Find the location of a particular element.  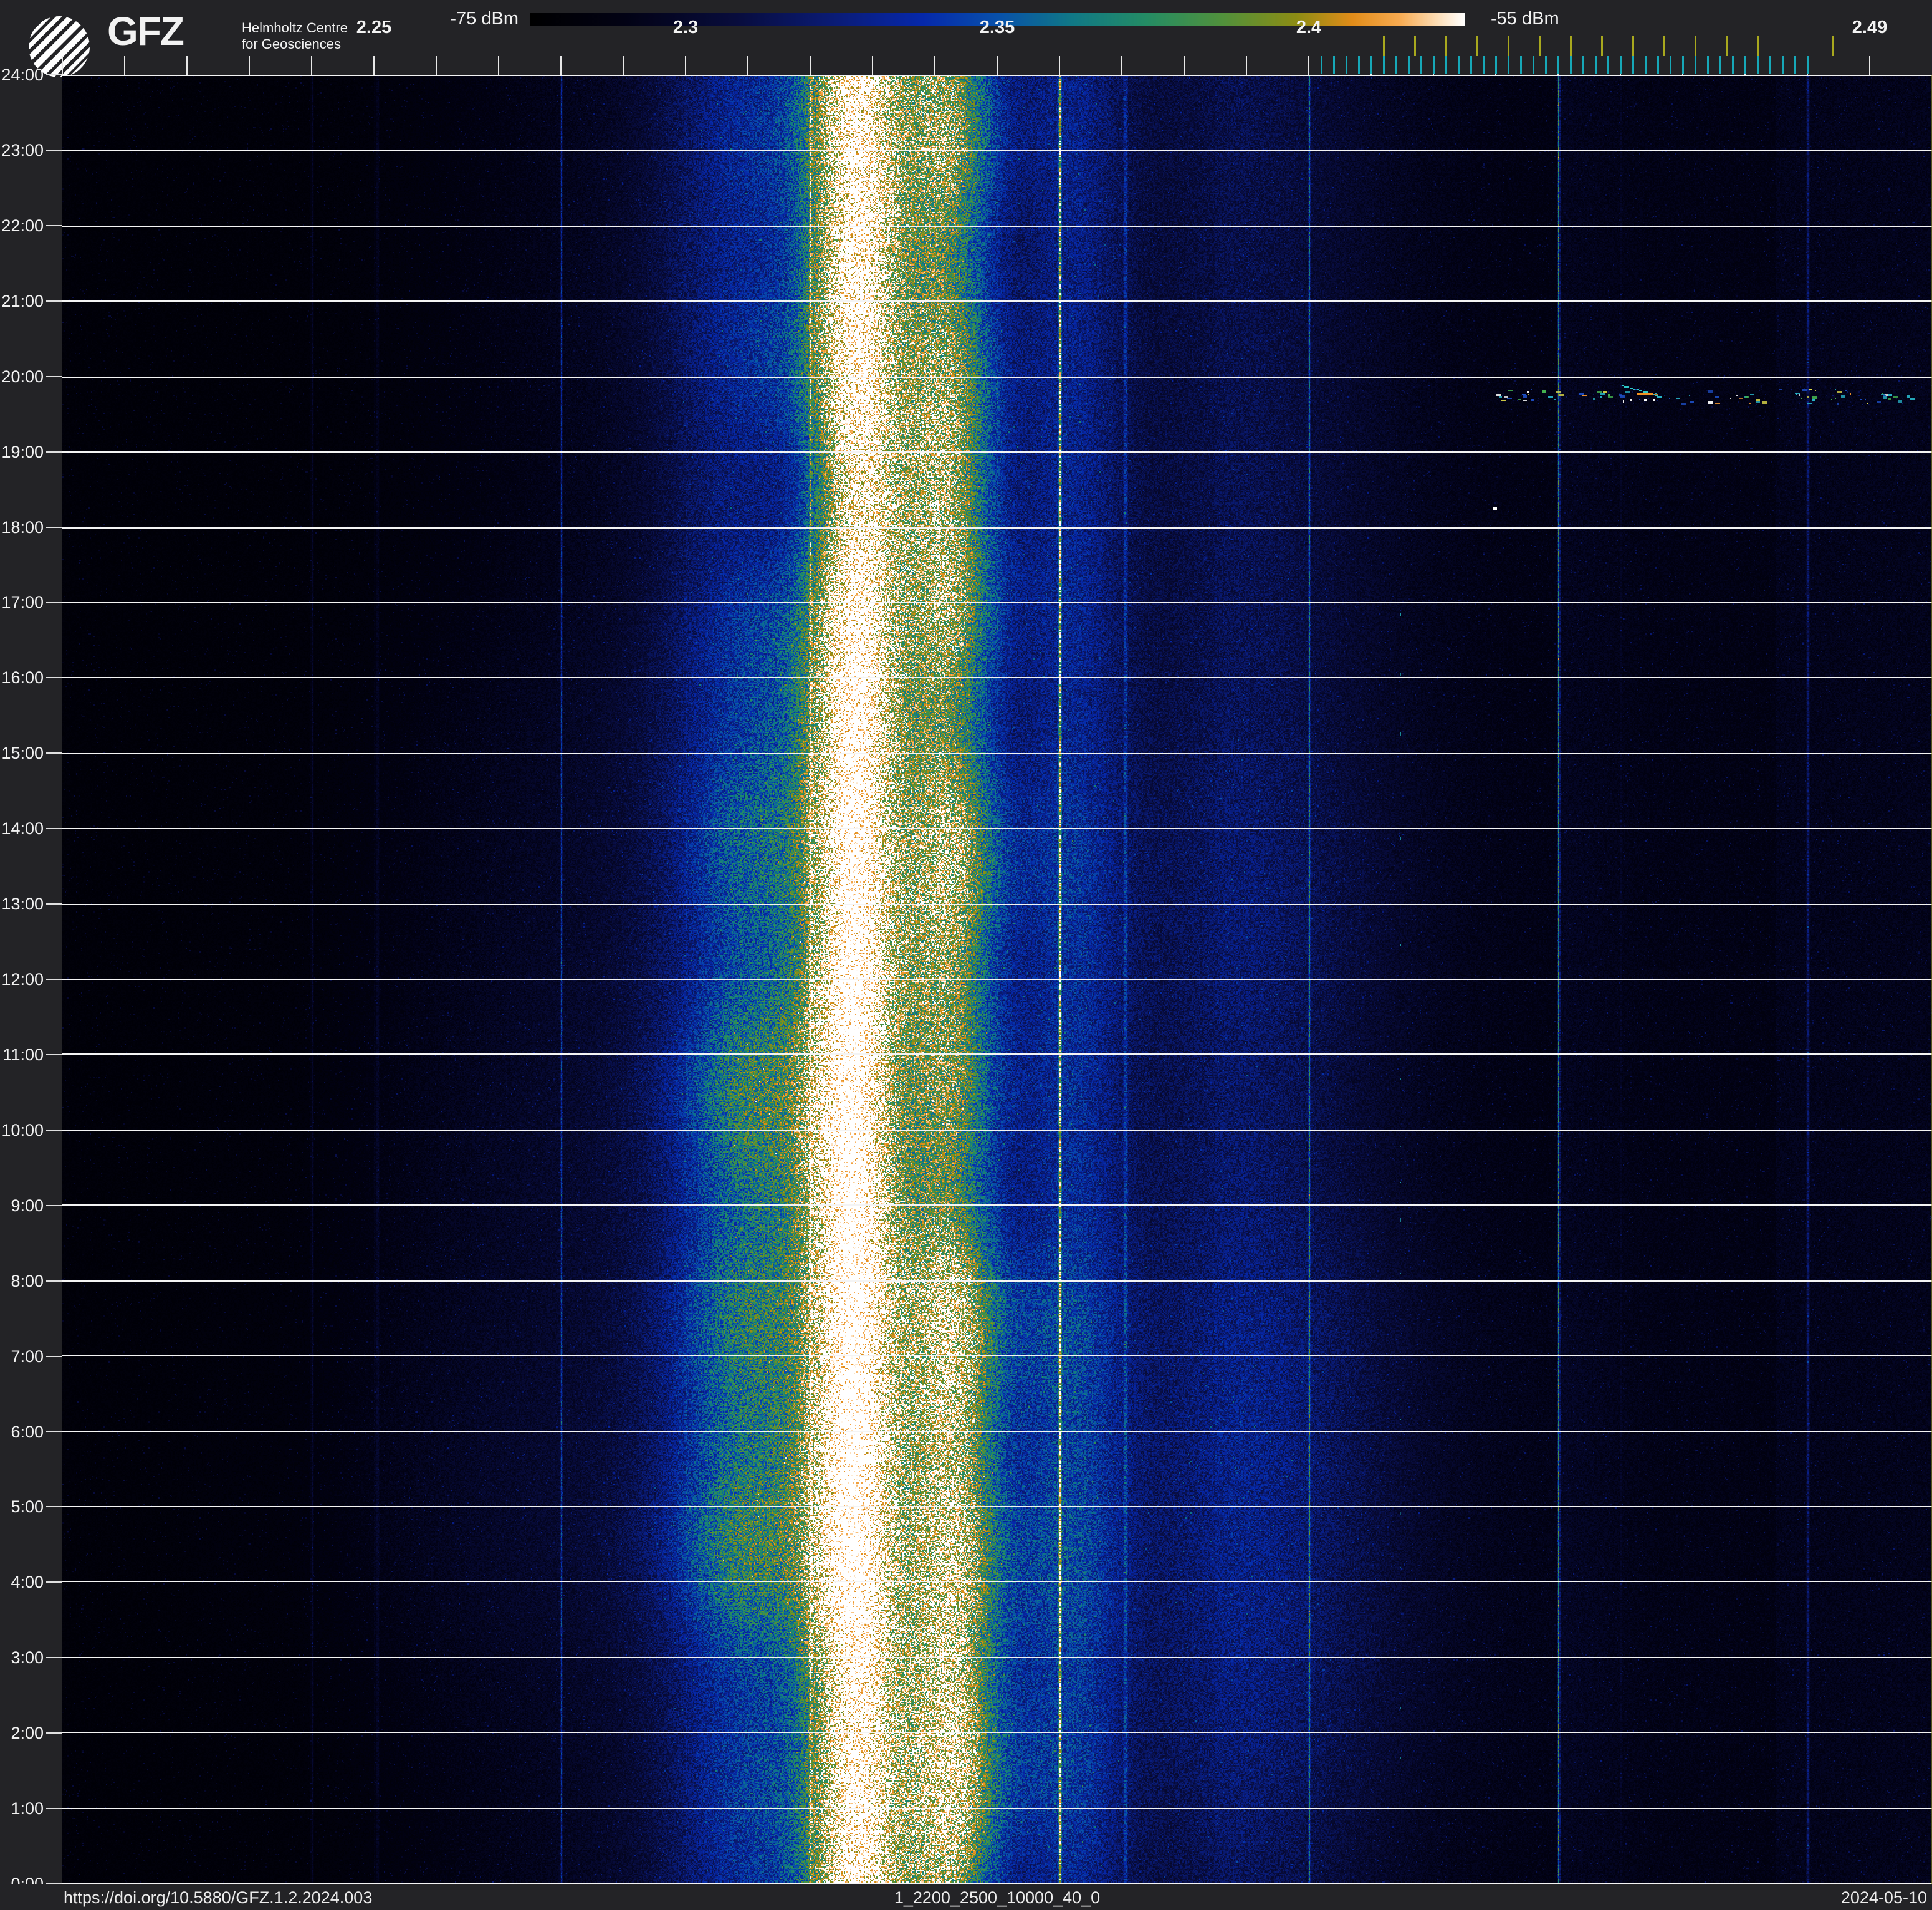

freq-tick-label: 2.4 is located at coordinates (1309, 27).